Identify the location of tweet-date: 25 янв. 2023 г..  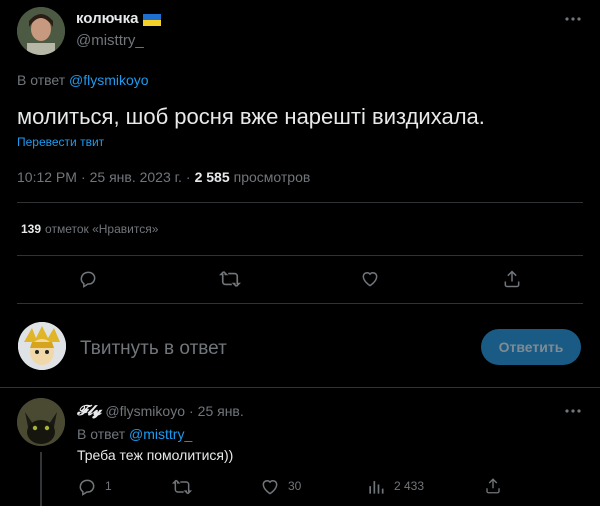
(136, 177).